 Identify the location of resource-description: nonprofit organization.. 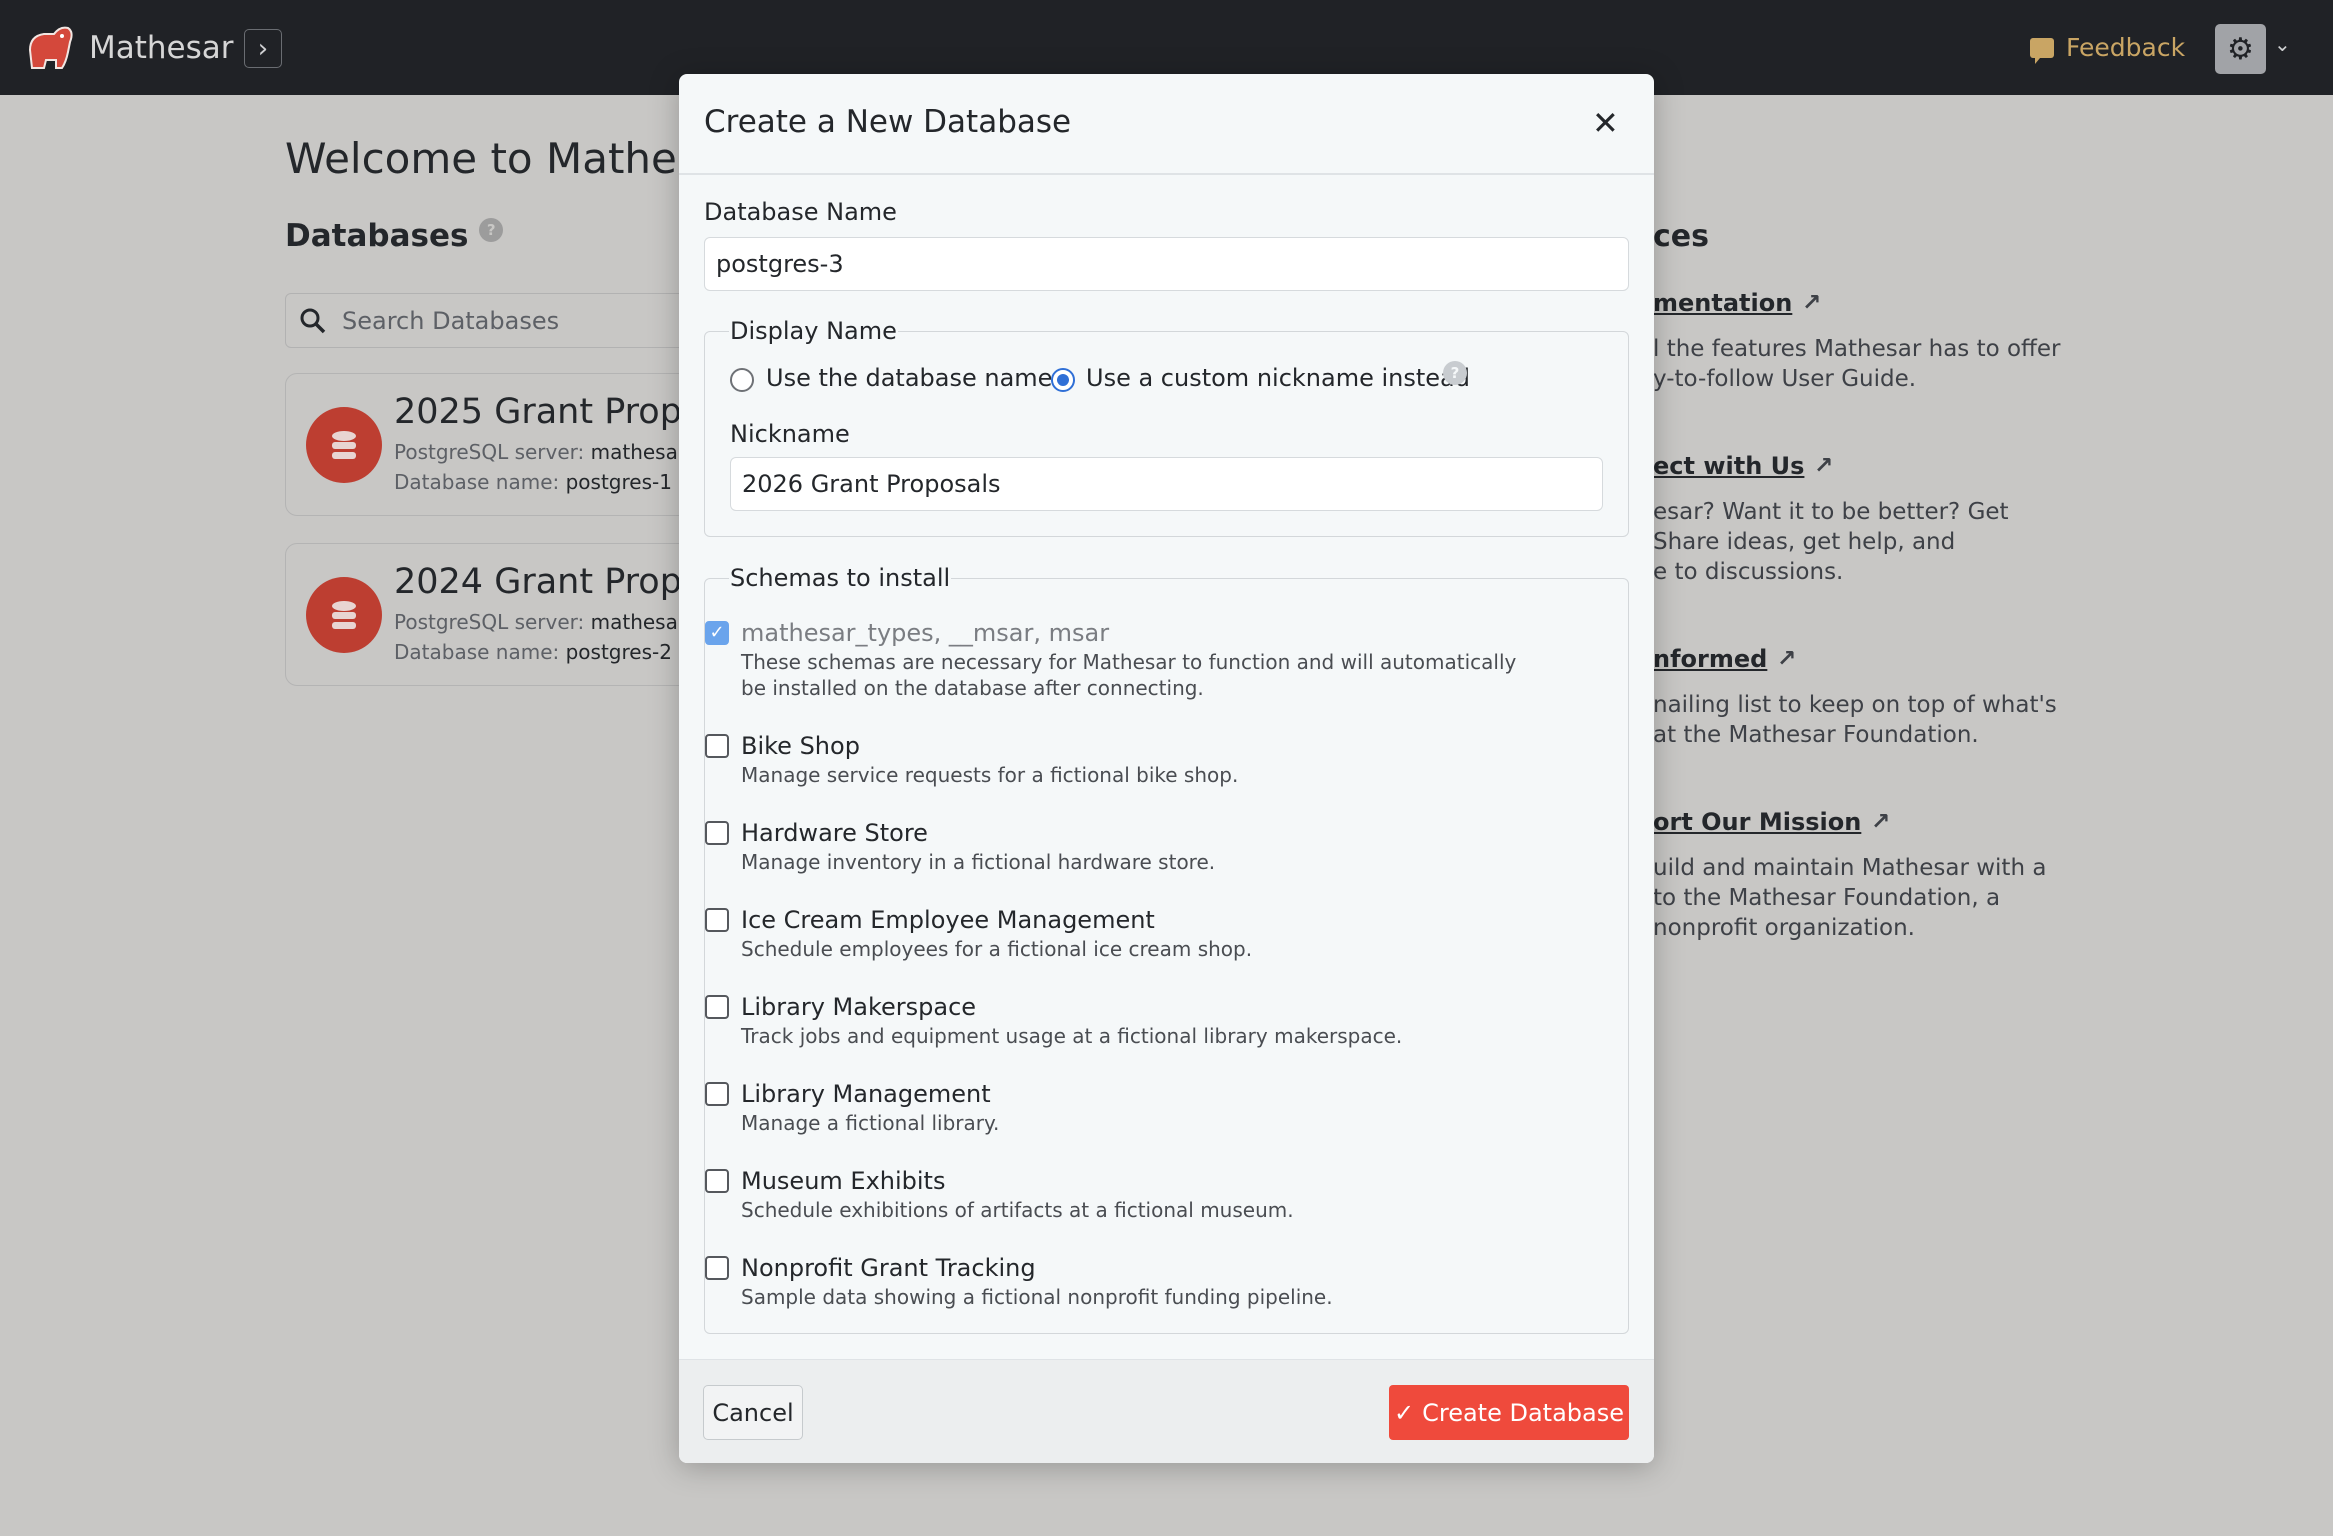
(1784, 928).